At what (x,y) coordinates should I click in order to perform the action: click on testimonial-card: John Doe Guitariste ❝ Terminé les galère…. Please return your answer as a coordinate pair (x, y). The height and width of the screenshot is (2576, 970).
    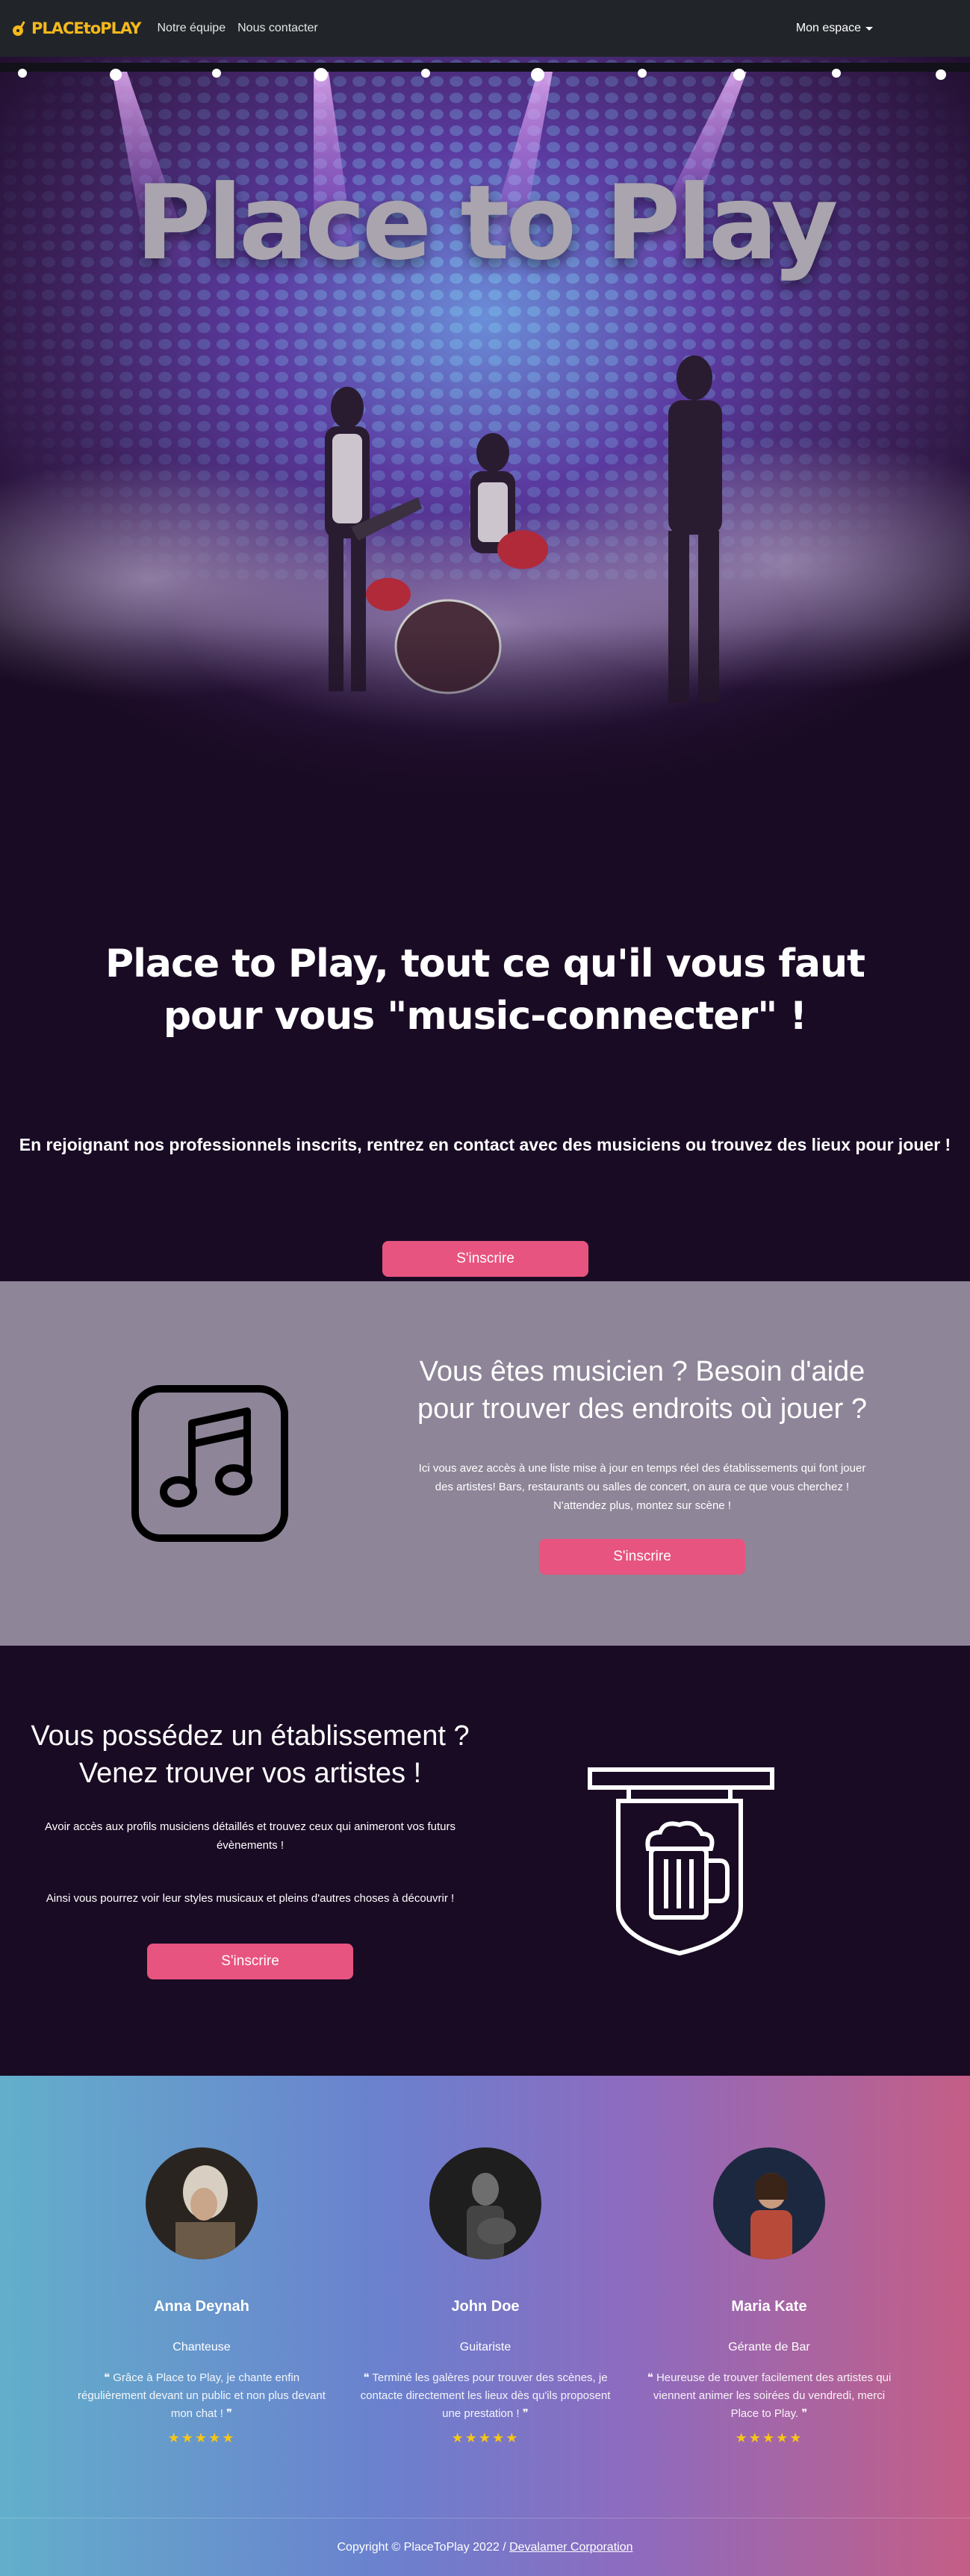
    Looking at the image, I should click on (485, 2296).